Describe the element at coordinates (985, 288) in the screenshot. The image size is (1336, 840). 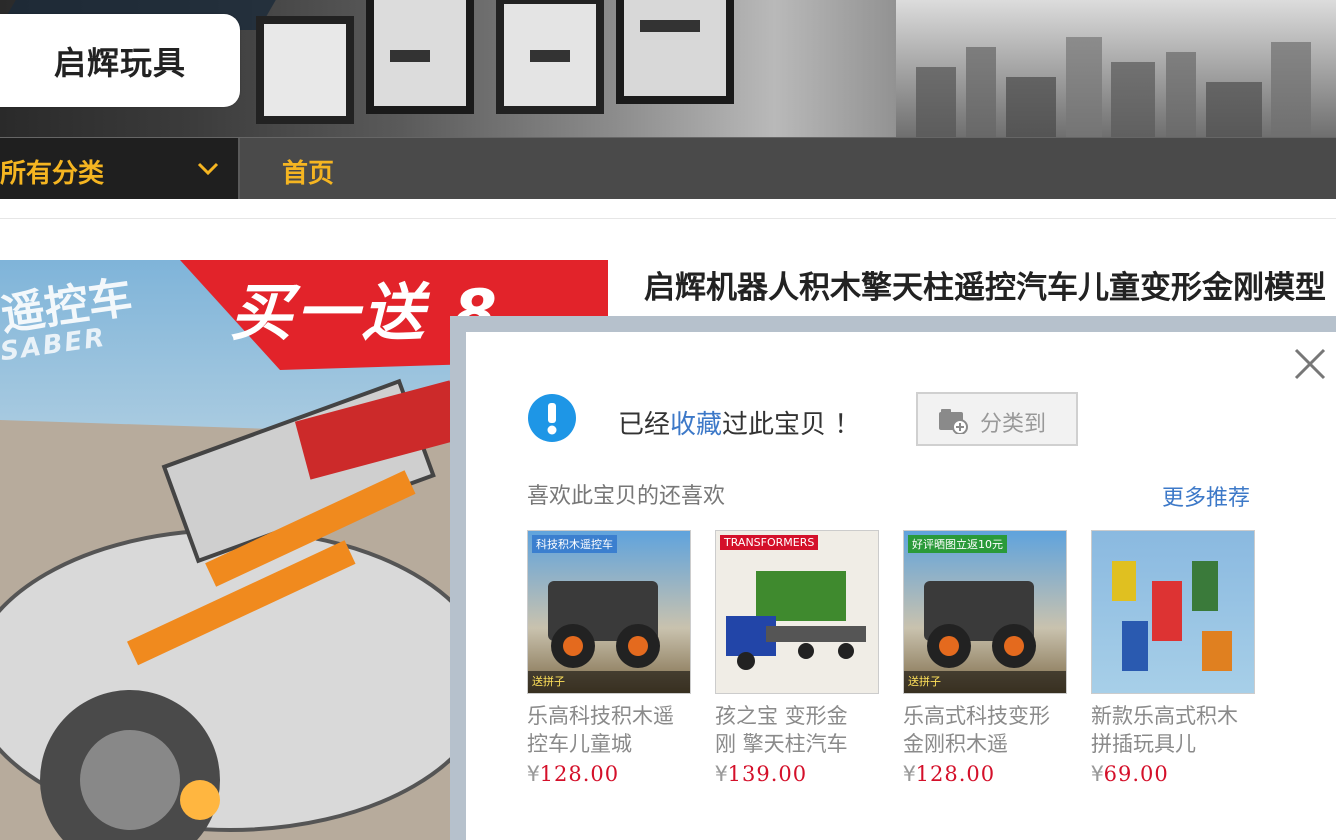
I see `product-title: 启辉机器人积木擎天柱遥控汽车儿童变形金刚模型` at that location.